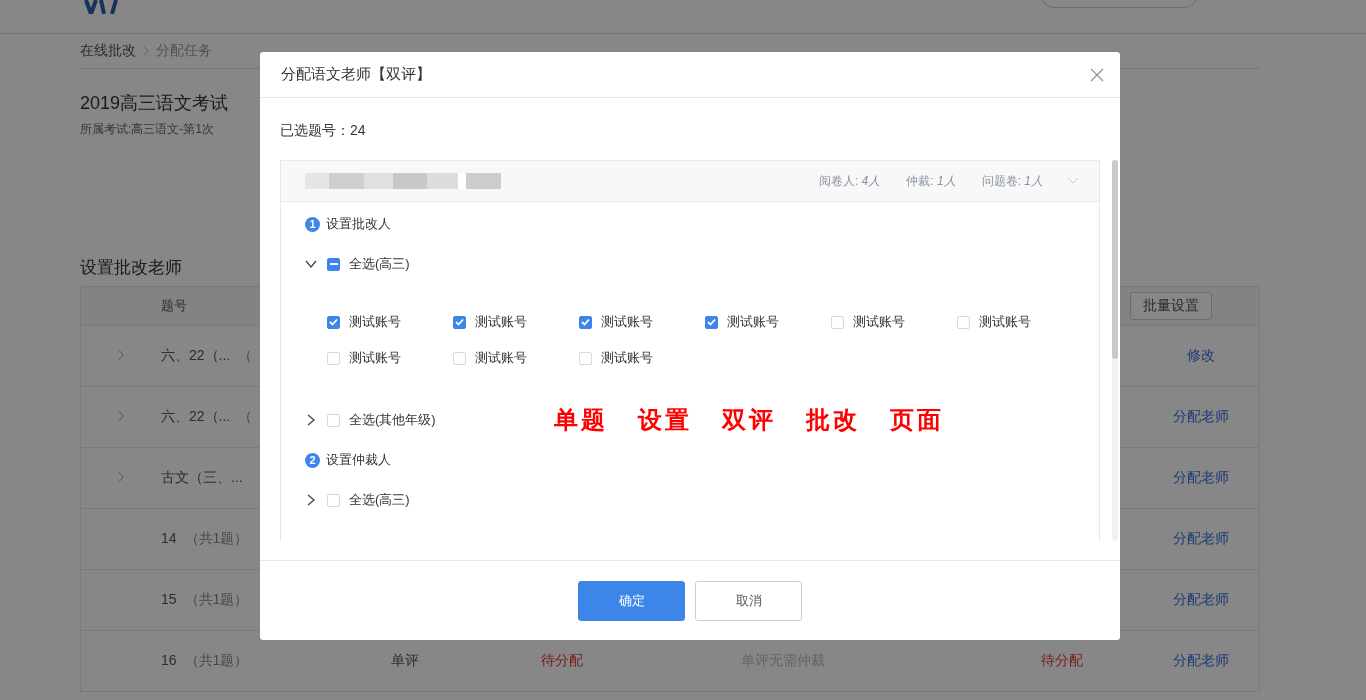  What do you see at coordinates (154, 103) in the screenshot?
I see `exam-title: 2019高三语文考试` at bounding box center [154, 103].